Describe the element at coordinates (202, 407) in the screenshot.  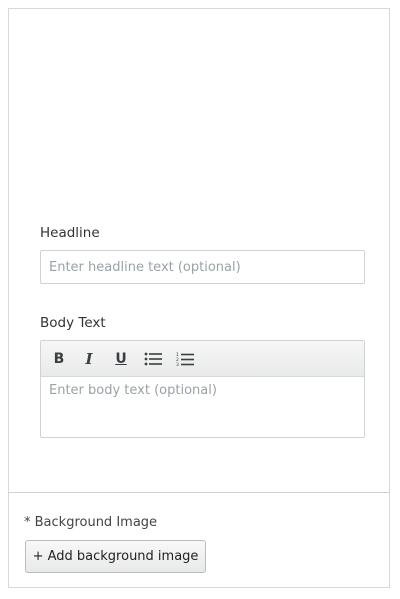
I see `body-text-input: Enter body text (optional)` at that location.